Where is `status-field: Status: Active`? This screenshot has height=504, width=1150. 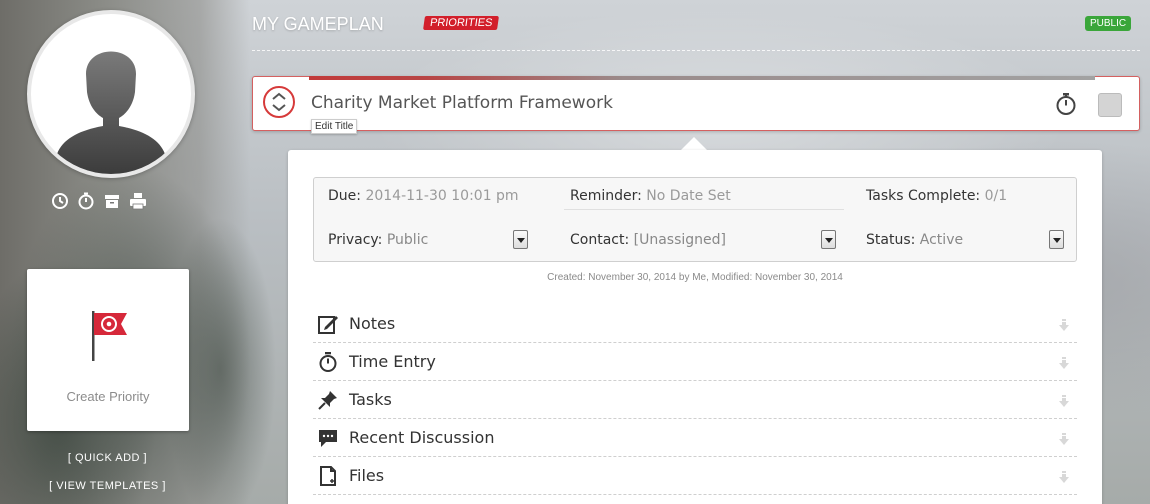
status-field: Status: Active is located at coordinates (914, 240).